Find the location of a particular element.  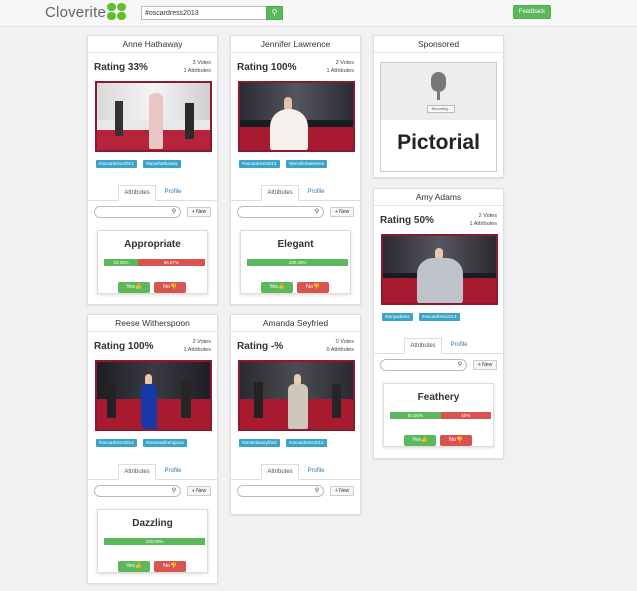

tag-list: #amyadams #oscardress2013 is located at coordinates (442, 317).